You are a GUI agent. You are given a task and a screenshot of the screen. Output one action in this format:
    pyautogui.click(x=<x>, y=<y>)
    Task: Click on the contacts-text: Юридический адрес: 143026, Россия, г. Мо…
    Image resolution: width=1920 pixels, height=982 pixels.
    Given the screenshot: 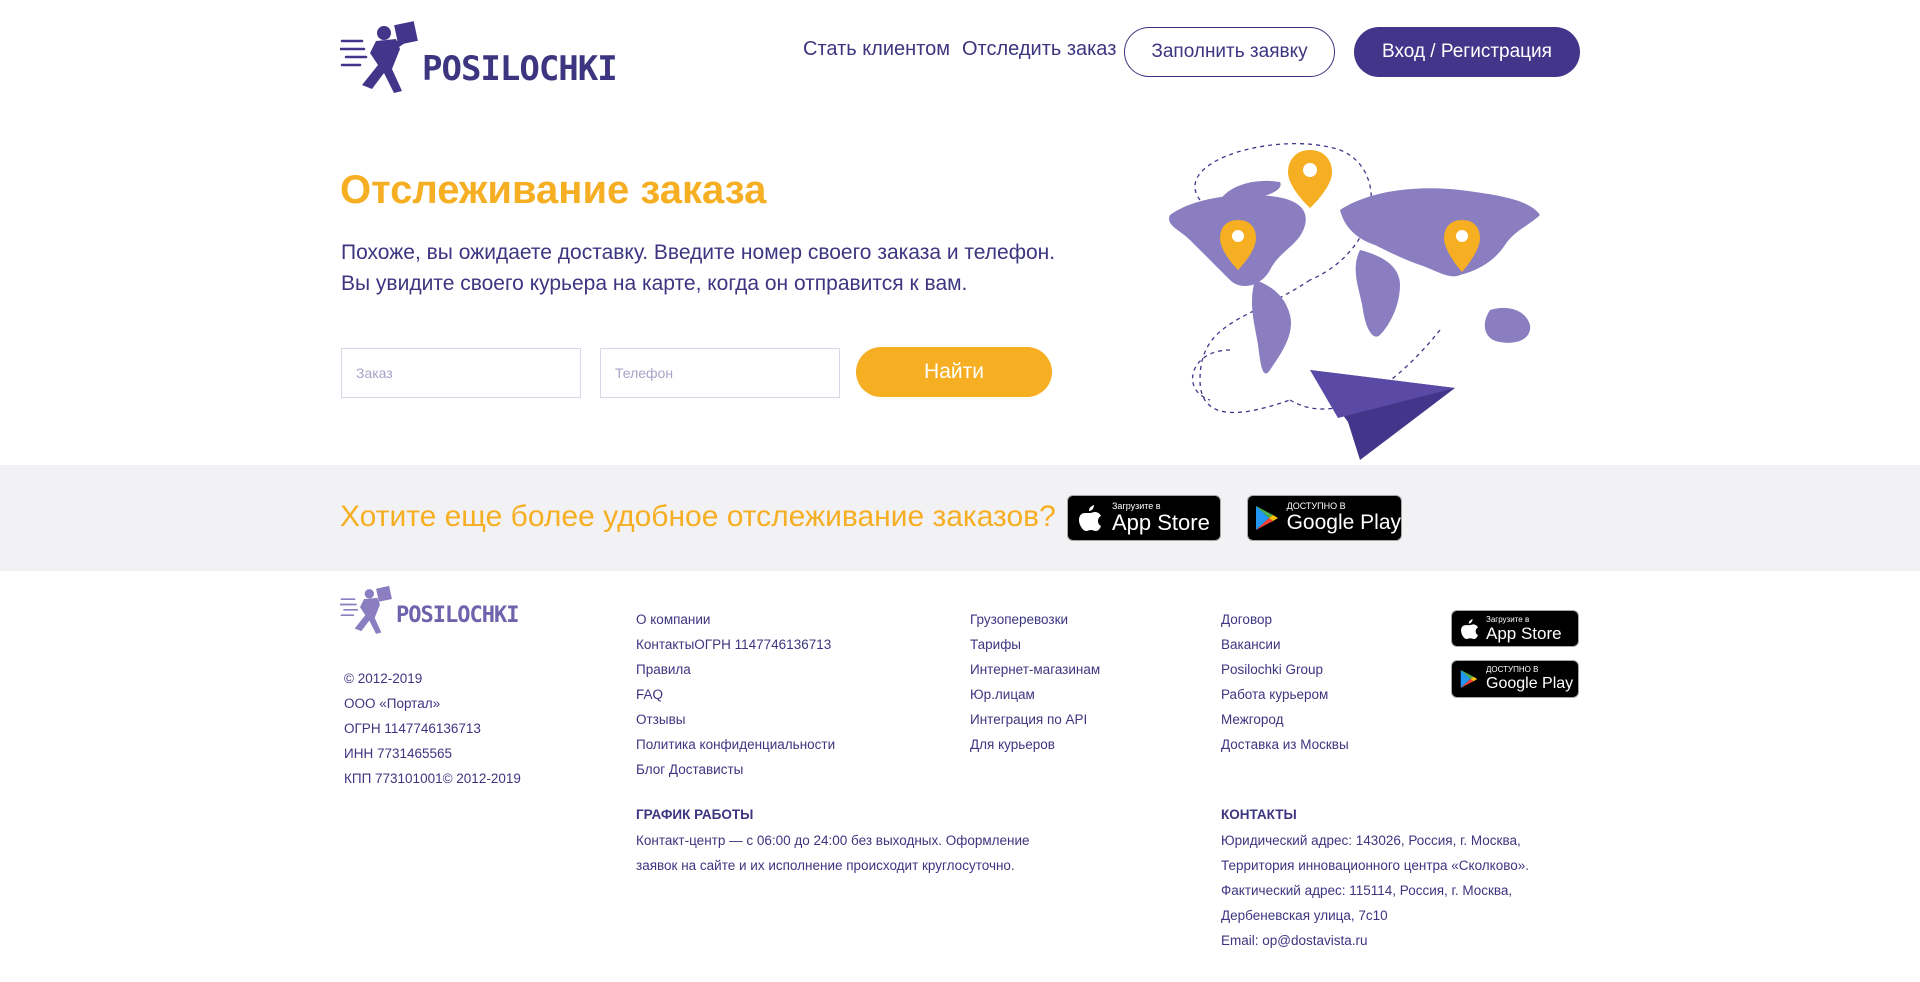 What is the action you would take?
    pyautogui.click(x=1375, y=890)
    